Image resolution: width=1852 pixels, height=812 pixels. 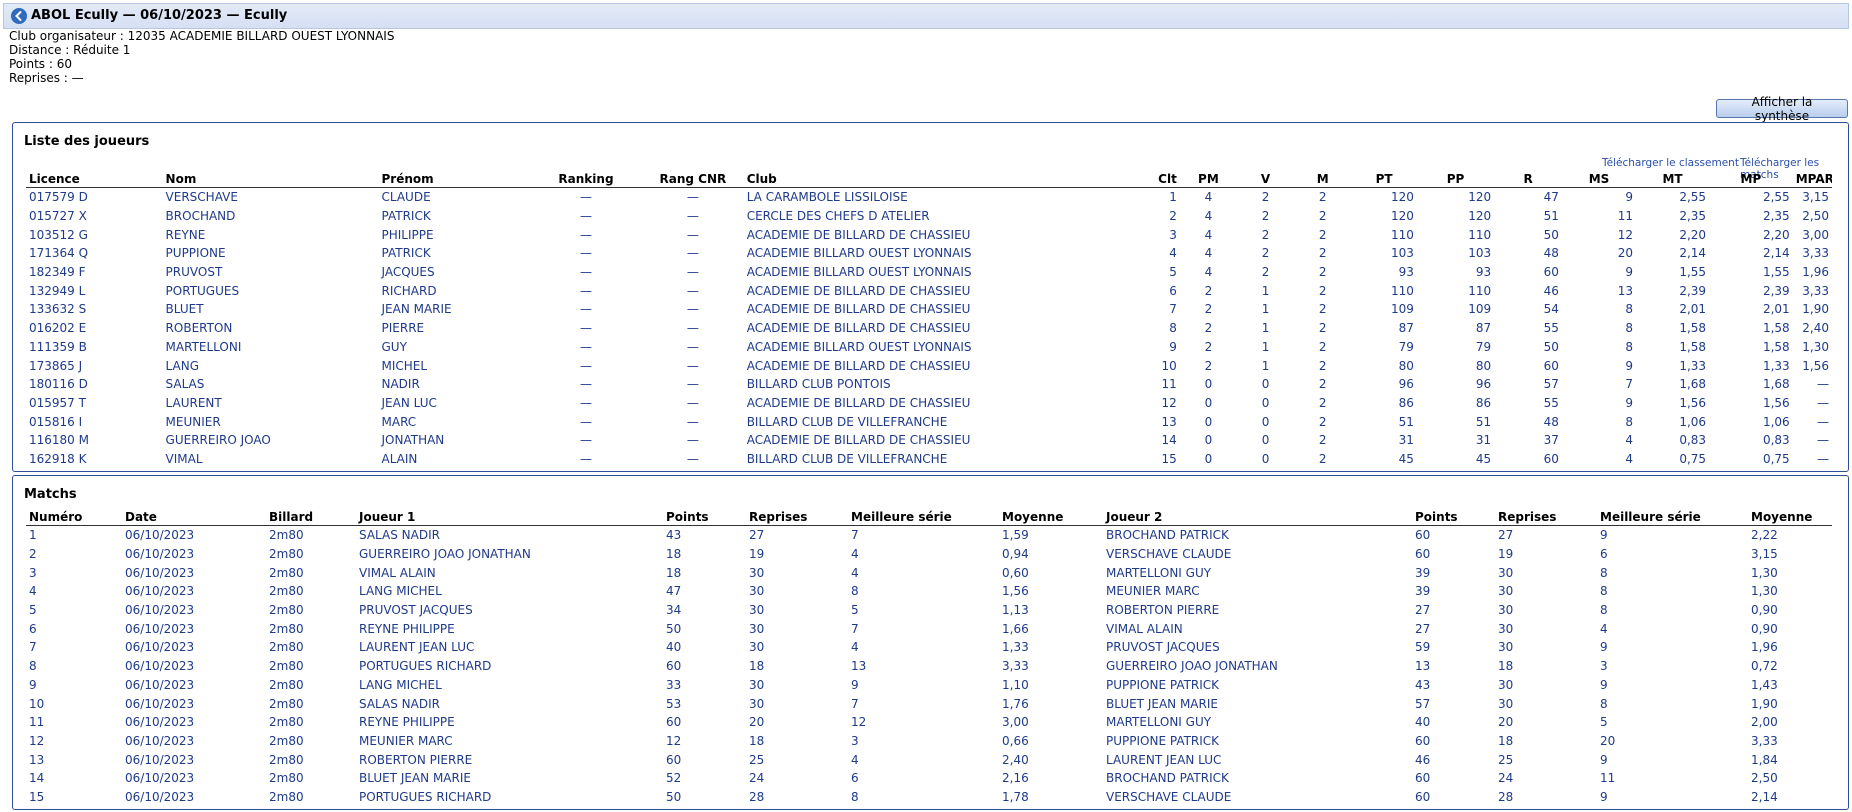 What do you see at coordinates (202, 290) in the screenshot?
I see `player-cell: PORTUGUES` at bounding box center [202, 290].